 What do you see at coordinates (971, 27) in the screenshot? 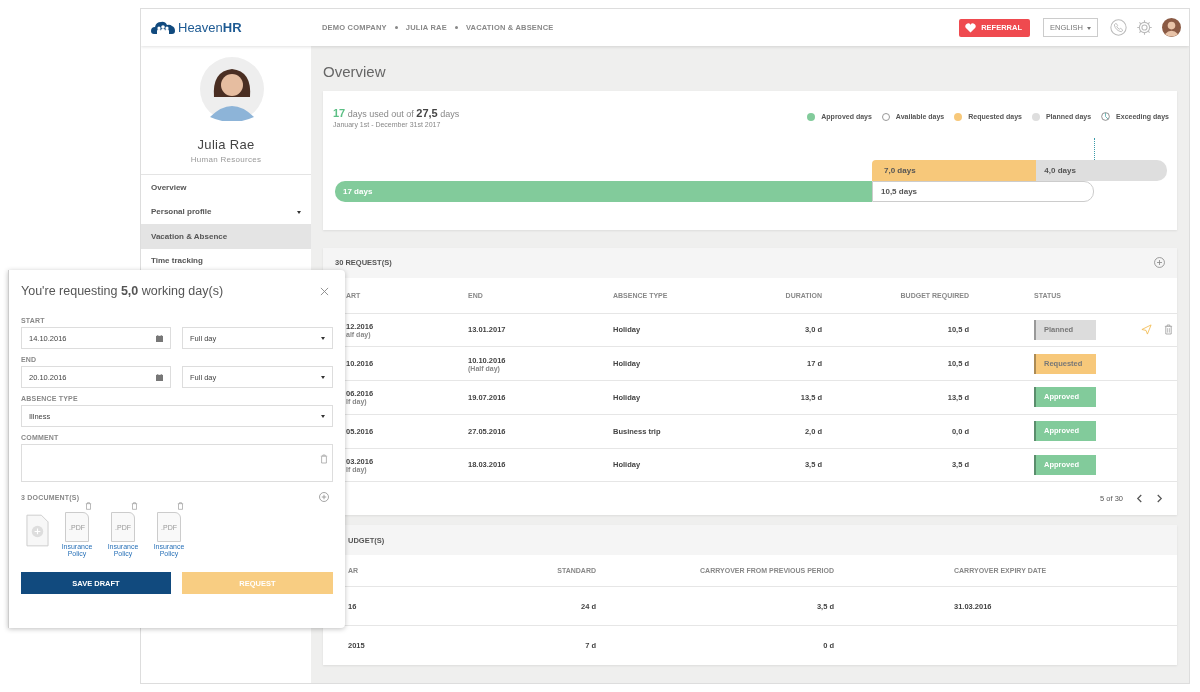
I see `heart-icon` at bounding box center [971, 27].